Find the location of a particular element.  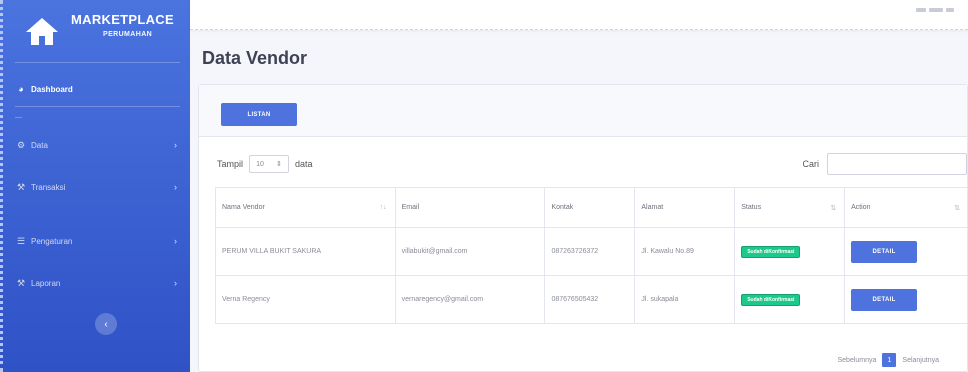

user-menu is located at coordinates (935, 10).